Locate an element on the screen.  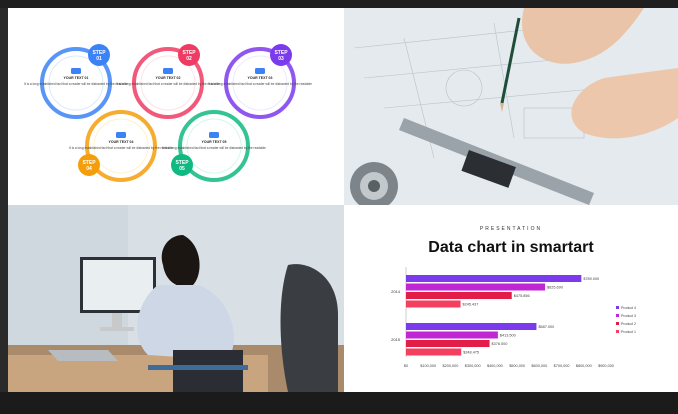
chart-subtitle: PRESENTATION is located at coordinates (511, 229).